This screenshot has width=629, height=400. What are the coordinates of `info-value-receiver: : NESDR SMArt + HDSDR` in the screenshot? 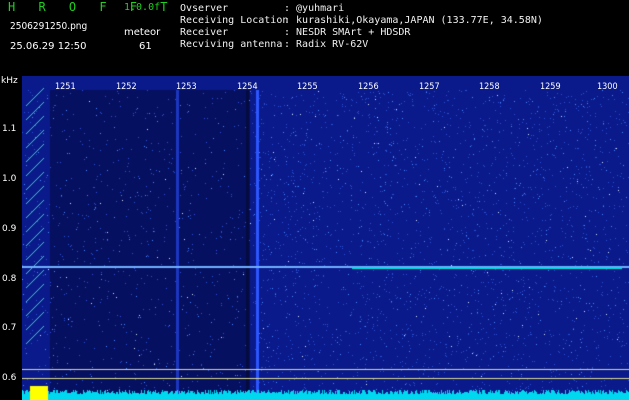 It's located at (347, 32).